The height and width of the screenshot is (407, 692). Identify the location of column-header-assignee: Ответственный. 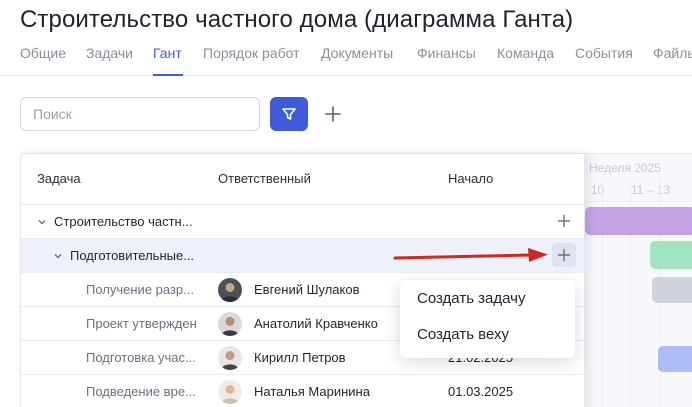
(264, 178).